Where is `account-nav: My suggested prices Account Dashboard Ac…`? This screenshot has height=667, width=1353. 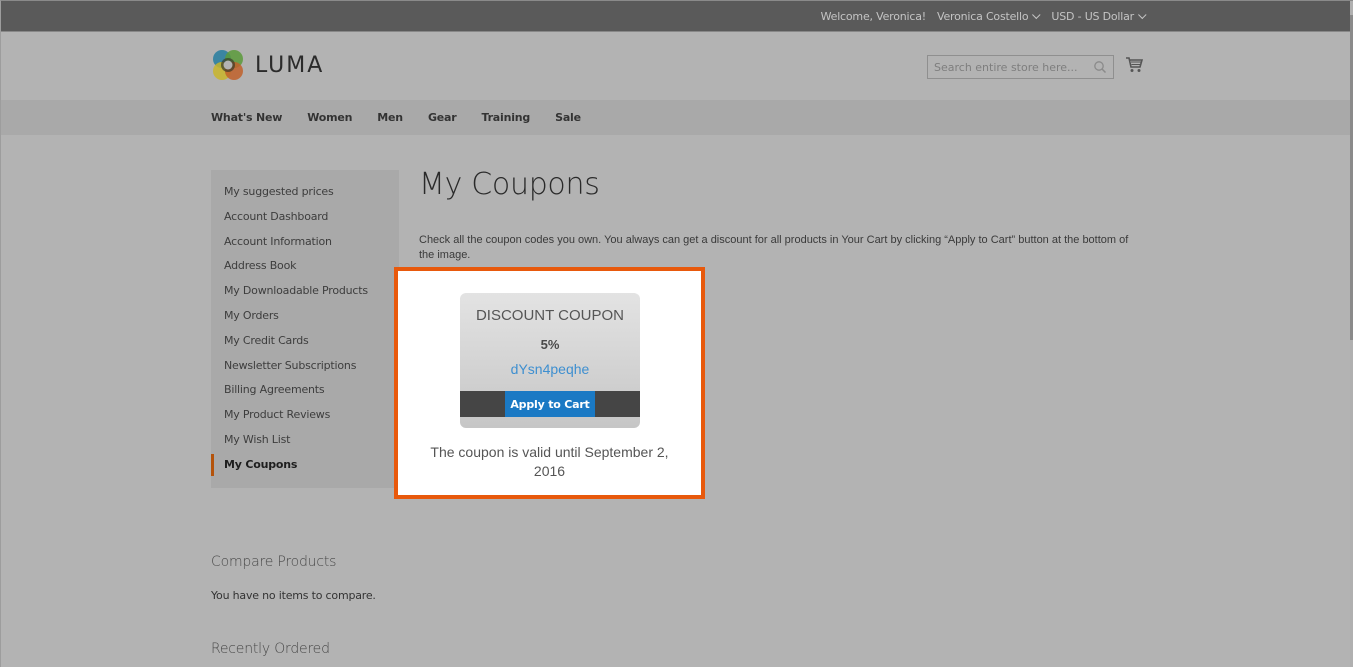
account-nav: My suggested prices Account Dashboard Ac… is located at coordinates (305, 330).